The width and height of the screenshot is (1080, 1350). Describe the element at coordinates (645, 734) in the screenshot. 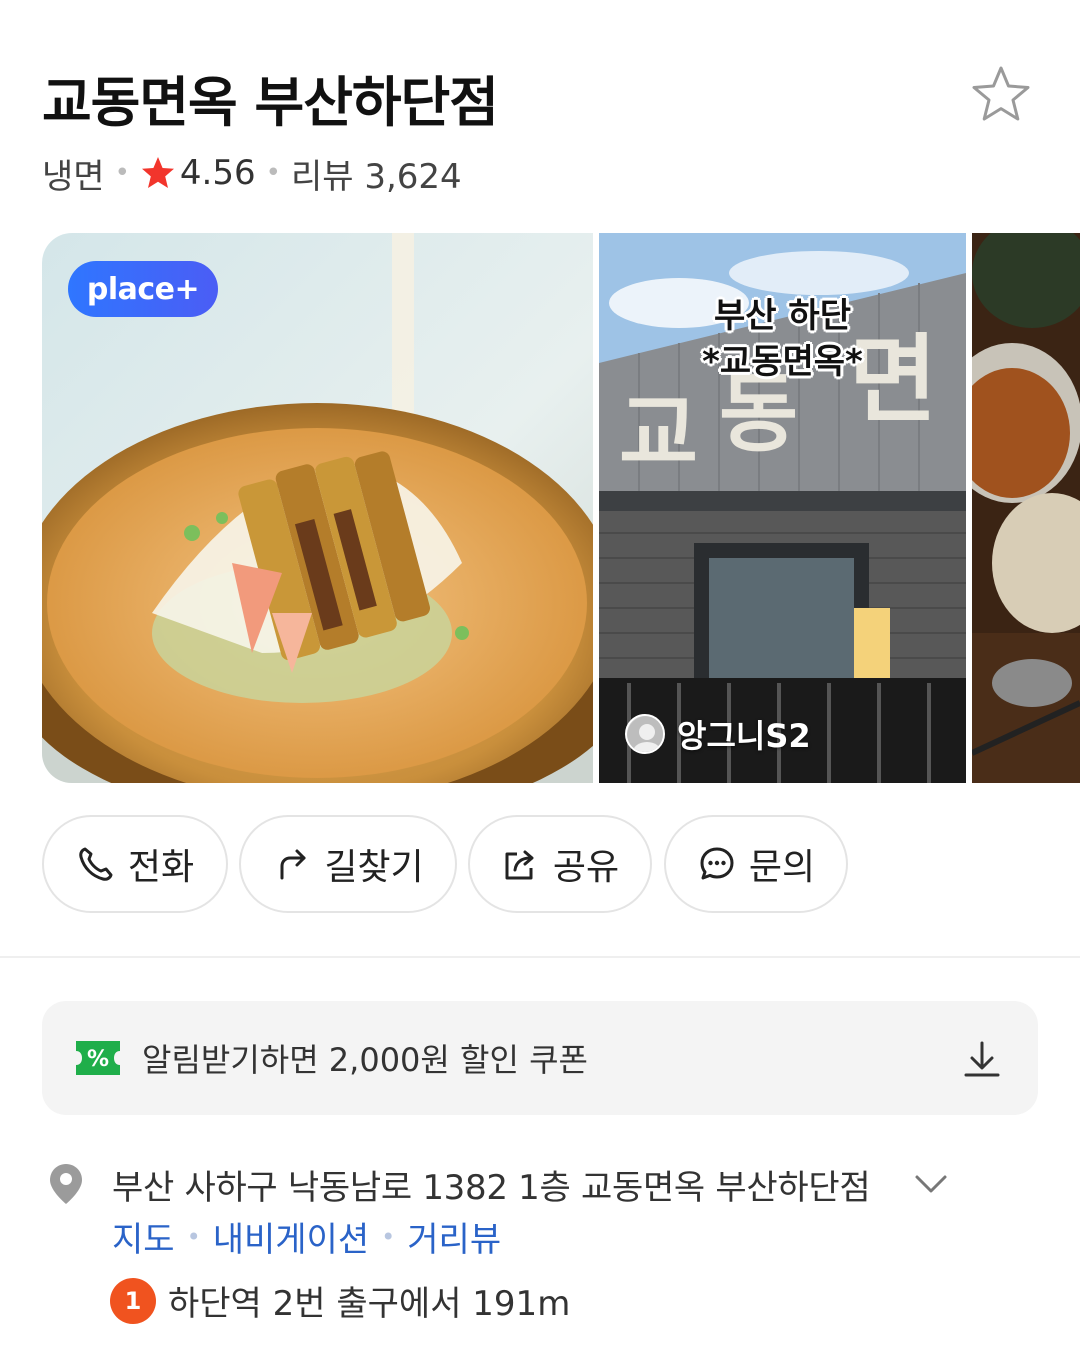

I see `avatar` at that location.